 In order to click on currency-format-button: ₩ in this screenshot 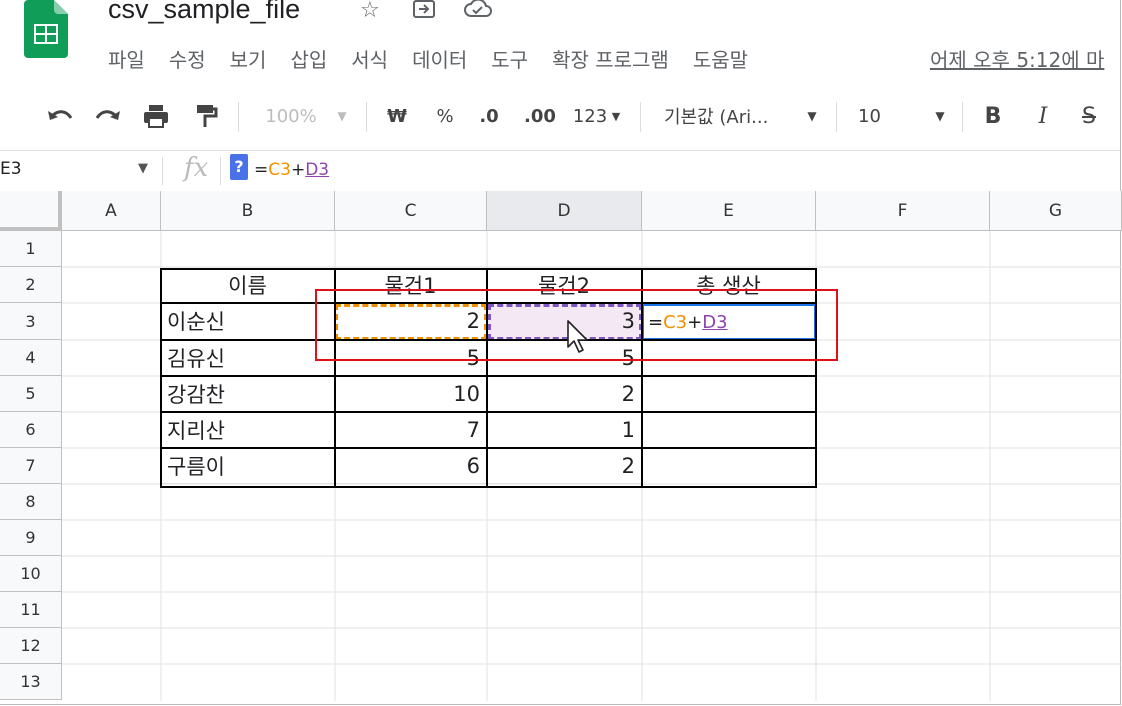, I will do `click(397, 116)`.